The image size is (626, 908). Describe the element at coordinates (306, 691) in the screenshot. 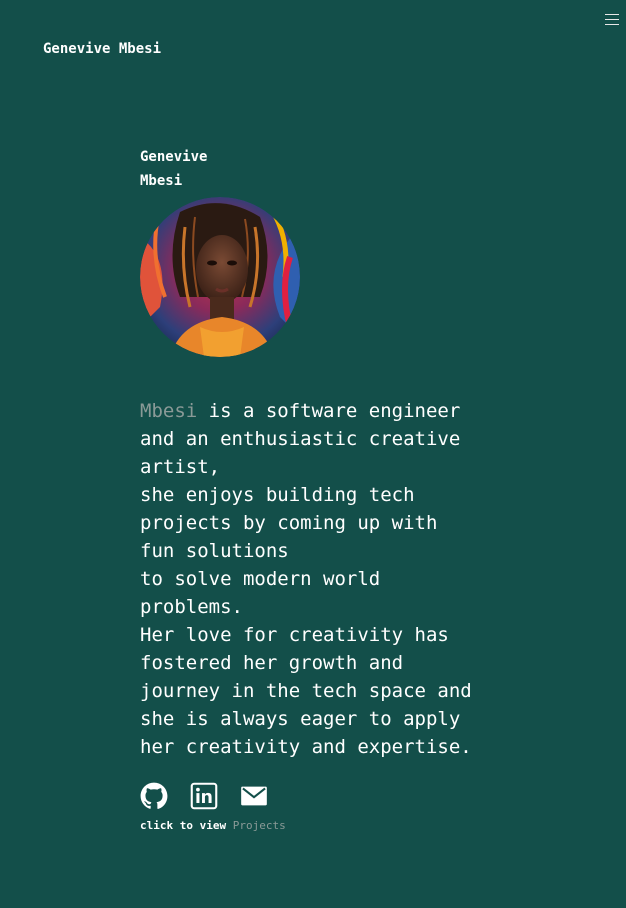

I see `bio-line-11: journey in the tech space and` at that location.